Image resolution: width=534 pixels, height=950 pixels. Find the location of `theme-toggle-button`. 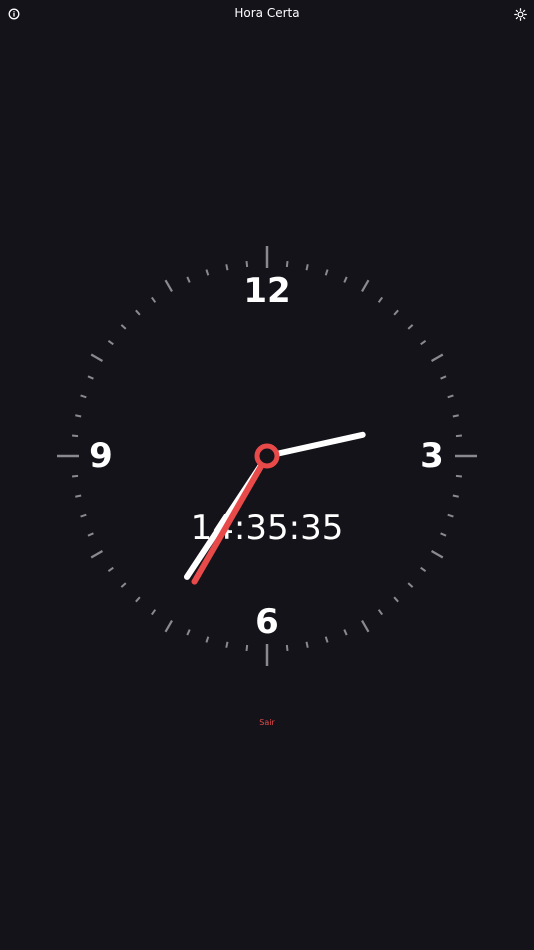

theme-toggle-button is located at coordinates (520, 14).